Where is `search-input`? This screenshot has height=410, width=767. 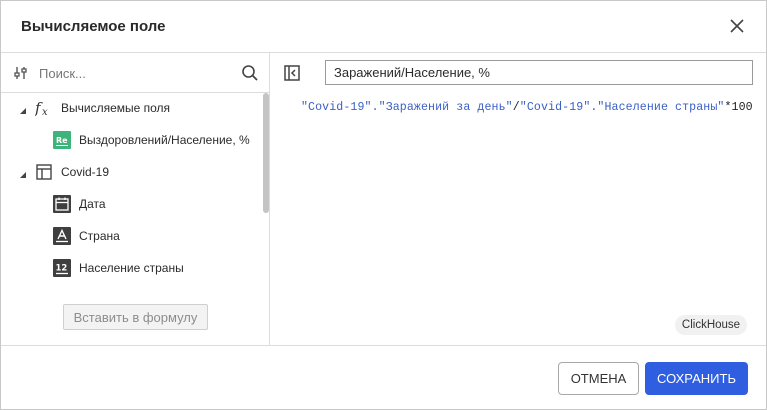 search-input is located at coordinates (134, 73).